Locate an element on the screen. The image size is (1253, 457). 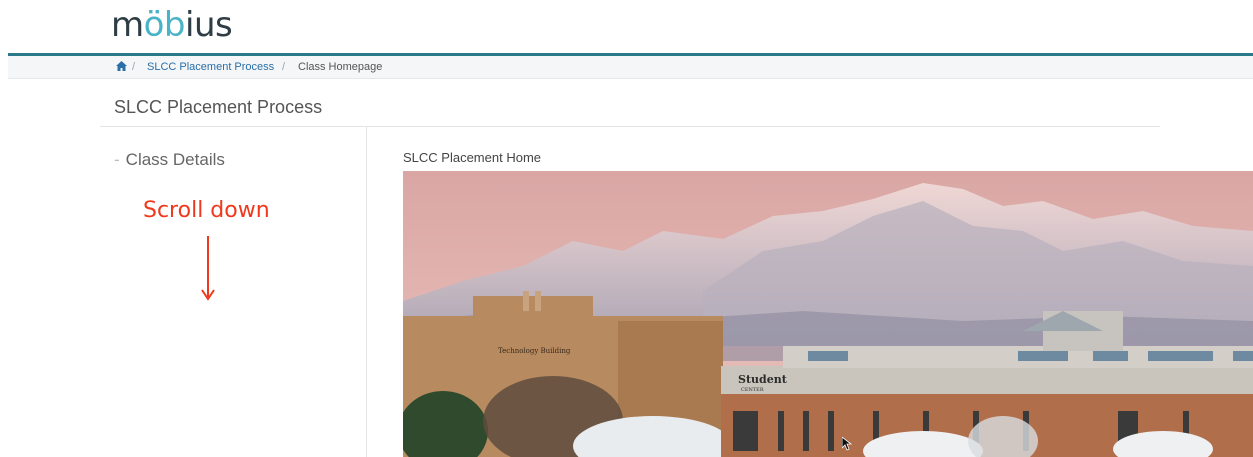
svg-text: Technology Building is located at coordinates (534, 351).